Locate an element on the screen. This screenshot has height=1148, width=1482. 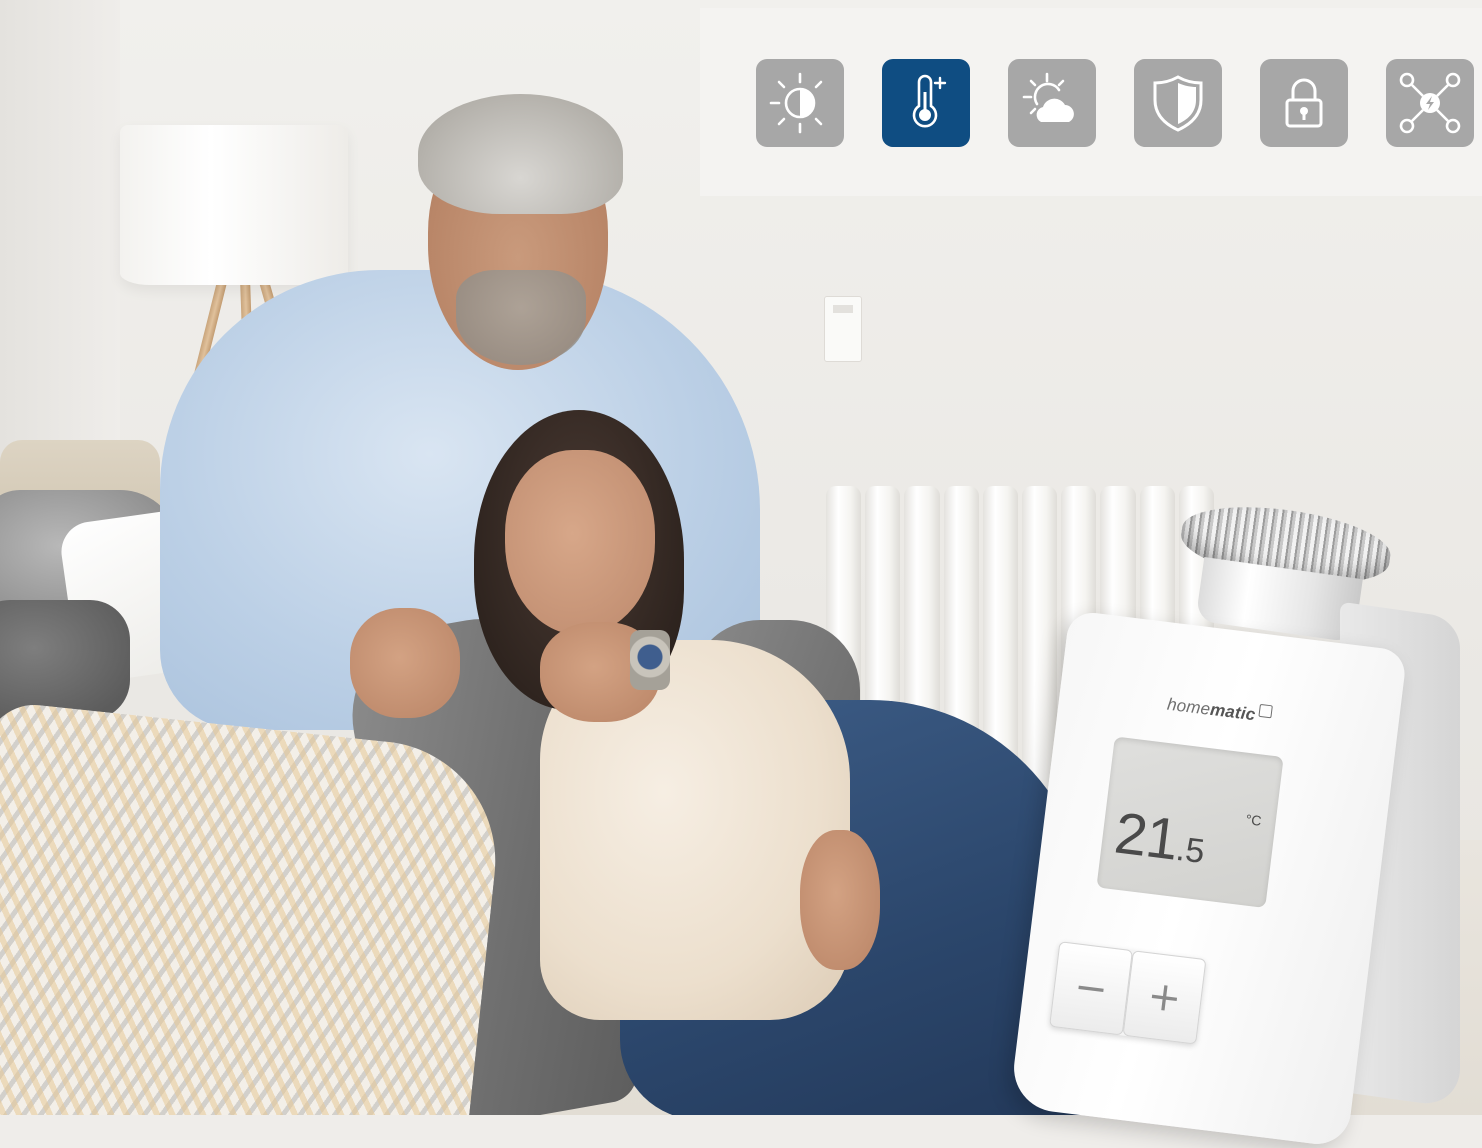
man-hair is located at coordinates (520, 154).